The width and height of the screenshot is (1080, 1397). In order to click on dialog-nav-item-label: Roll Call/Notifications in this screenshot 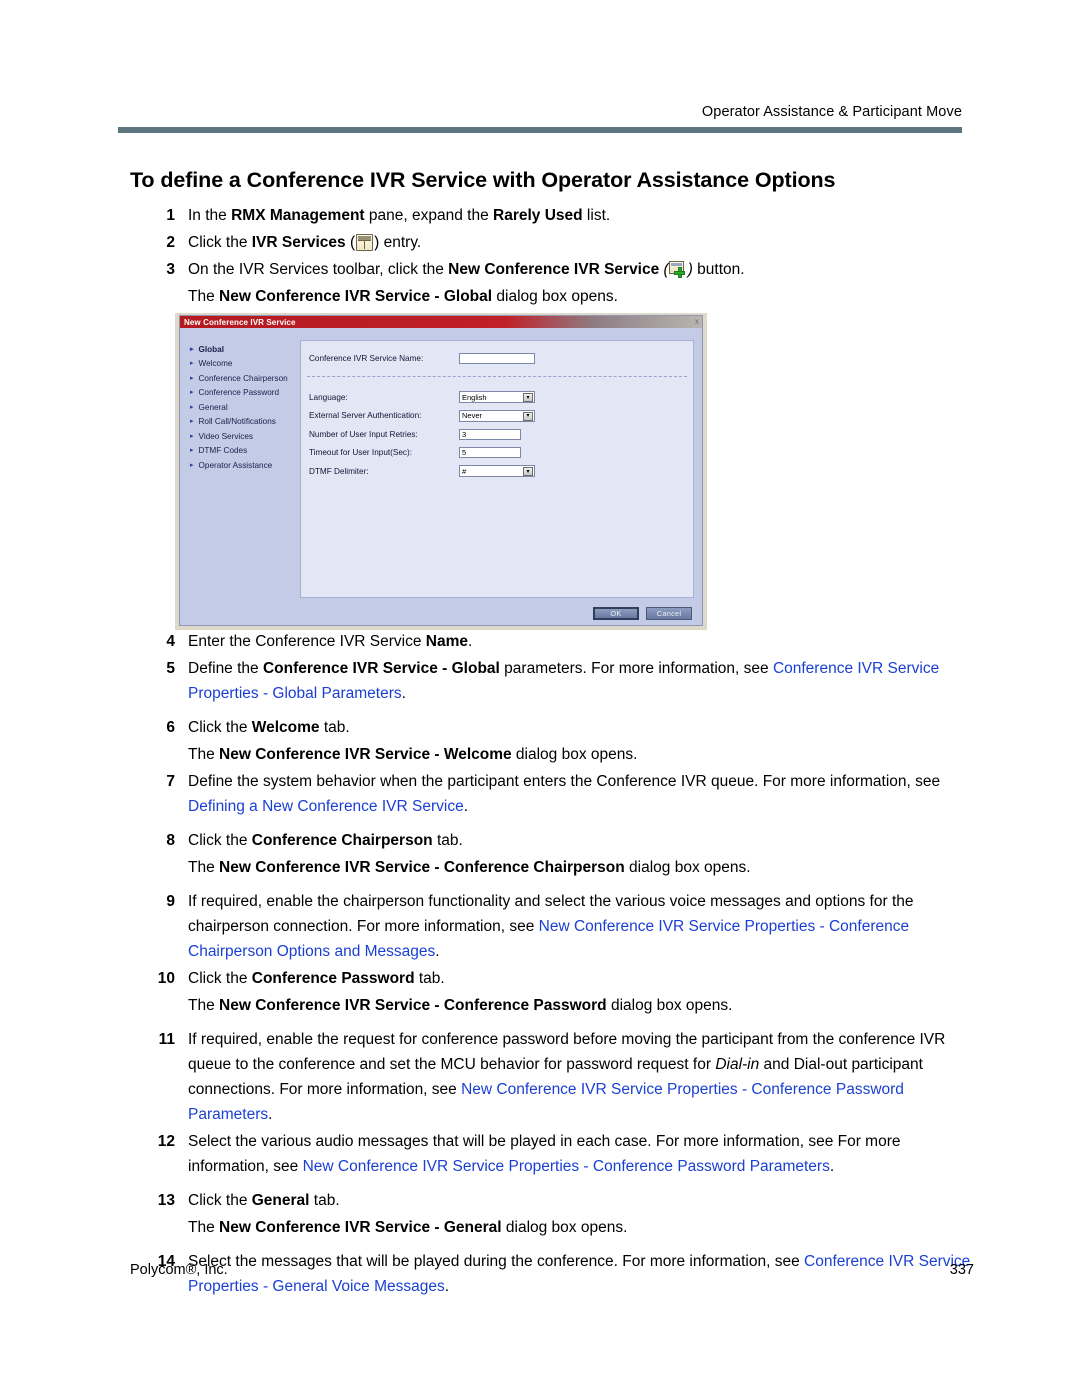, I will do `click(237, 422)`.